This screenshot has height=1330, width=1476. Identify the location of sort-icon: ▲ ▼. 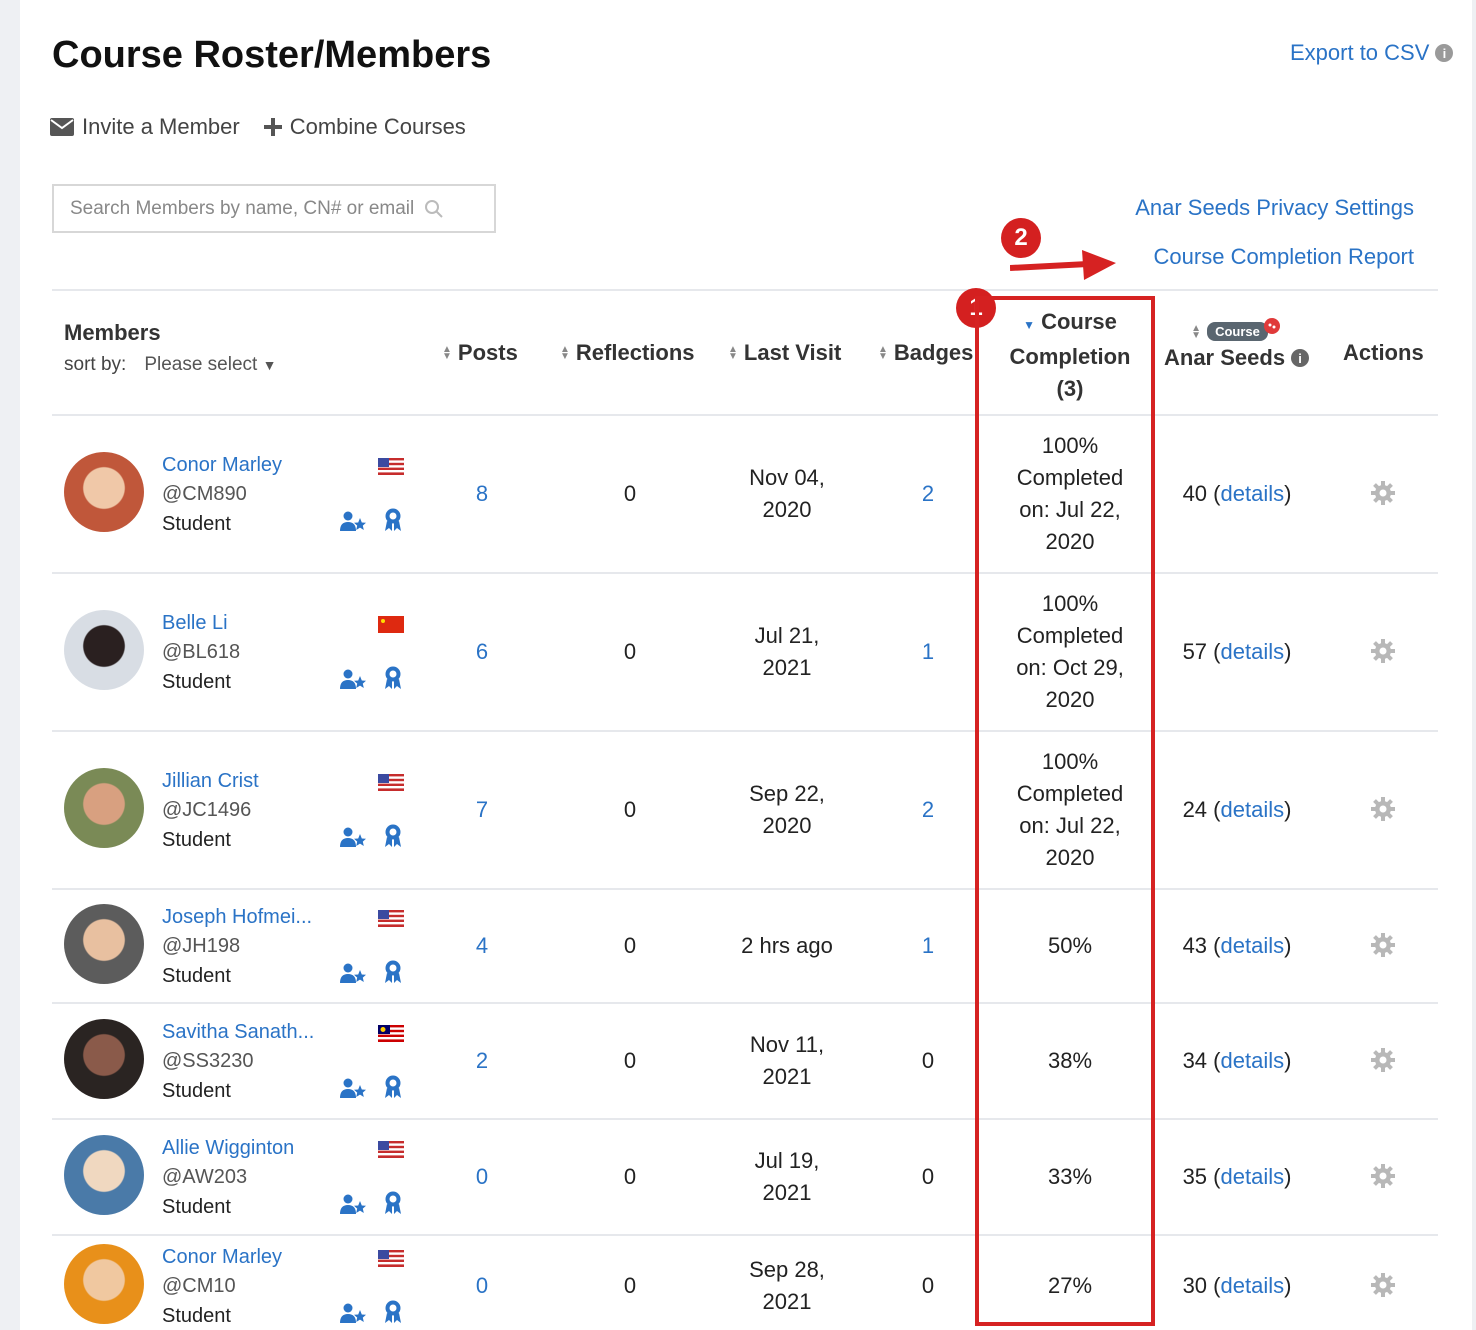
(447, 353).